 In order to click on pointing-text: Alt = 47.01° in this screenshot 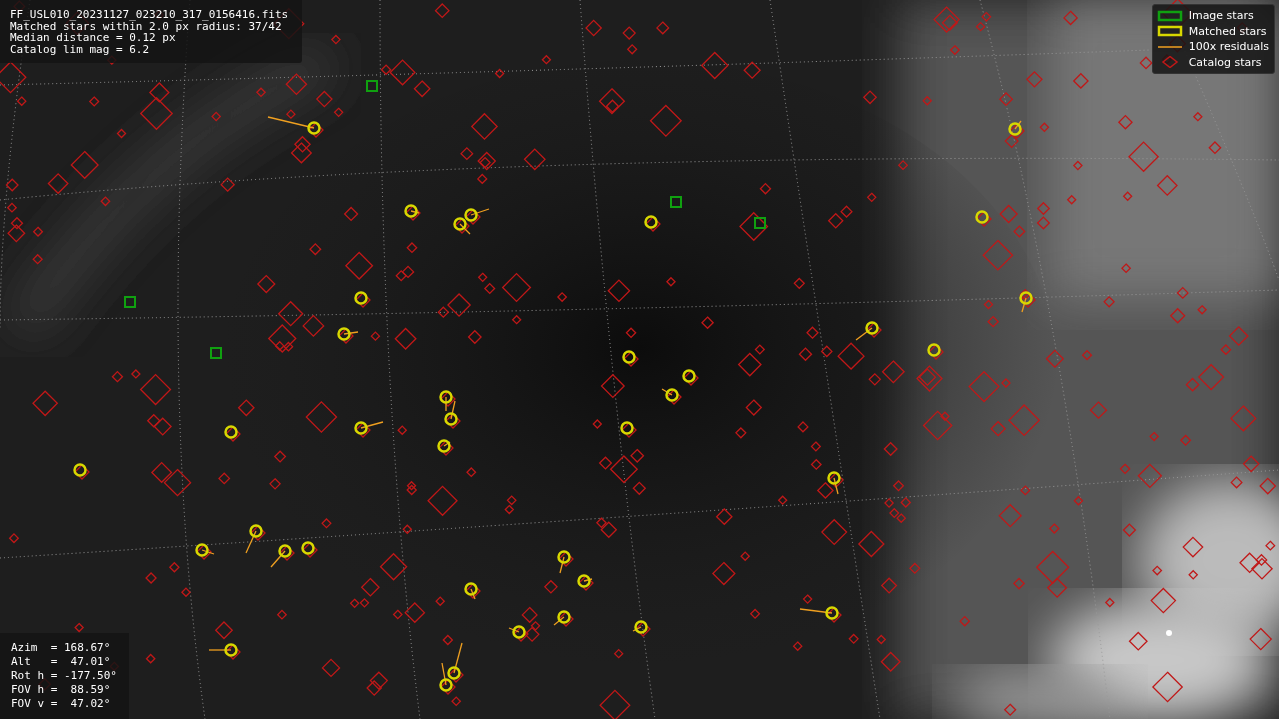, I will do `click(61, 662)`.